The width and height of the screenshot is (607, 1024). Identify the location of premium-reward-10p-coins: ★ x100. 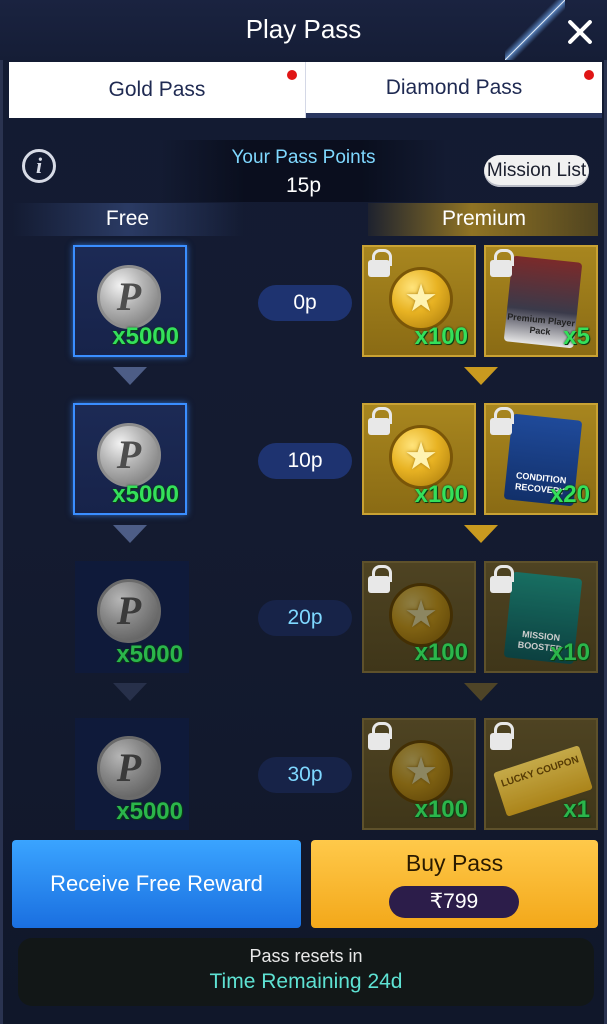
(419, 459).